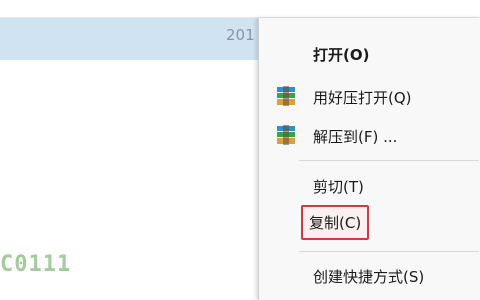 Image resolution: width=480 pixels, height=300 pixels. Describe the element at coordinates (36, 264) in the screenshot. I see `file-name-label: C0111` at that location.